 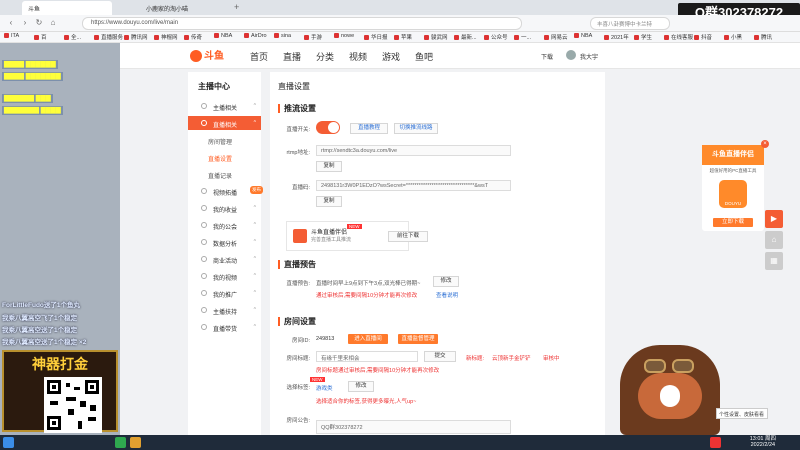 What do you see at coordinates (324, 388) in the screenshot?
I see `category-value: 游戏类` at bounding box center [324, 388].